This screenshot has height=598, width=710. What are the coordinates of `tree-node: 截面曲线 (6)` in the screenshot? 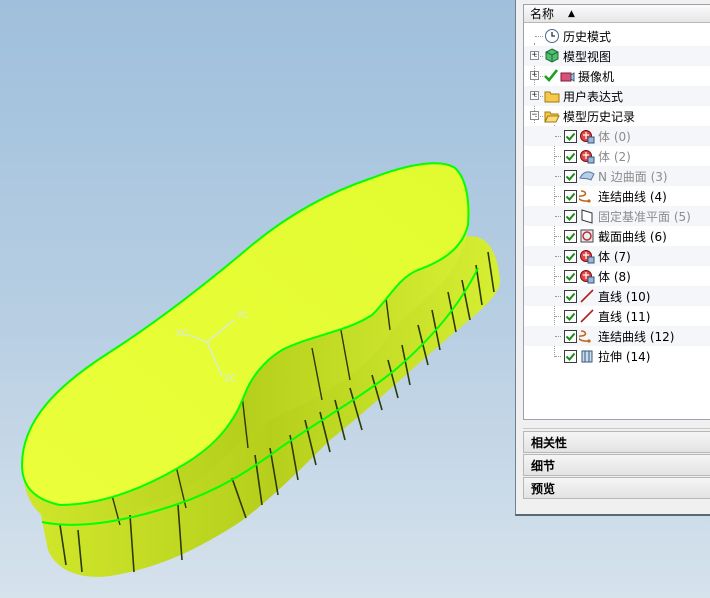 It's located at (617, 236).